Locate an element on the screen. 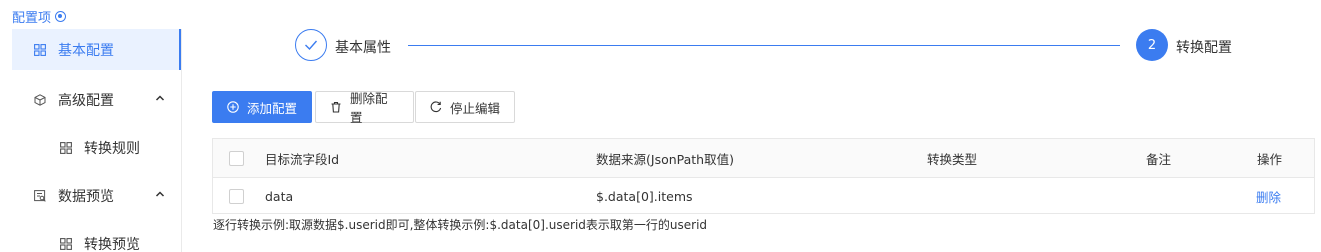 The height and width of the screenshot is (252, 1321). row-checkbox is located at coordinates (236, 196).